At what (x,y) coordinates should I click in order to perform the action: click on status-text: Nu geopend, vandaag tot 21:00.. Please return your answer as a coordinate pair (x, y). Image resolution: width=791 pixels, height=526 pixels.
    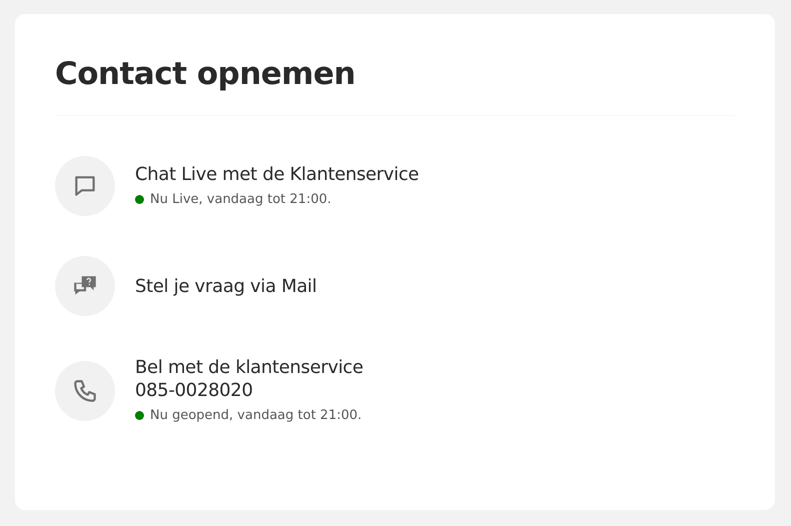
    Looking at the image, I should click on (256, 416).